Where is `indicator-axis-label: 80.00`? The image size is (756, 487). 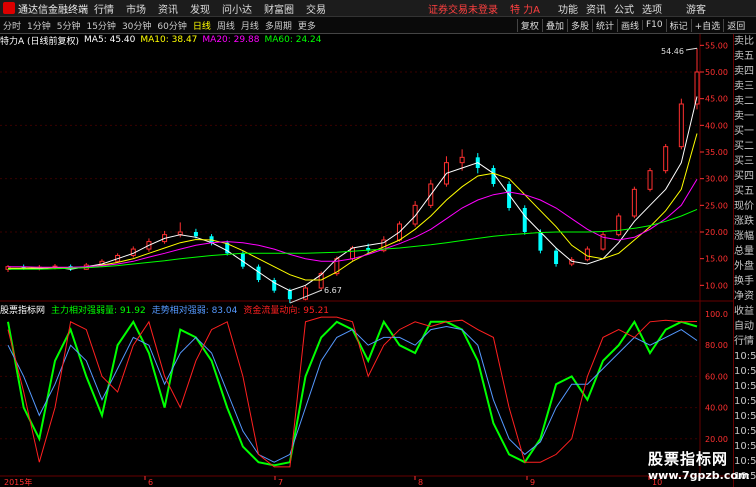
indicator-axis-label: 80.00 is located at coordinates (716, 345).